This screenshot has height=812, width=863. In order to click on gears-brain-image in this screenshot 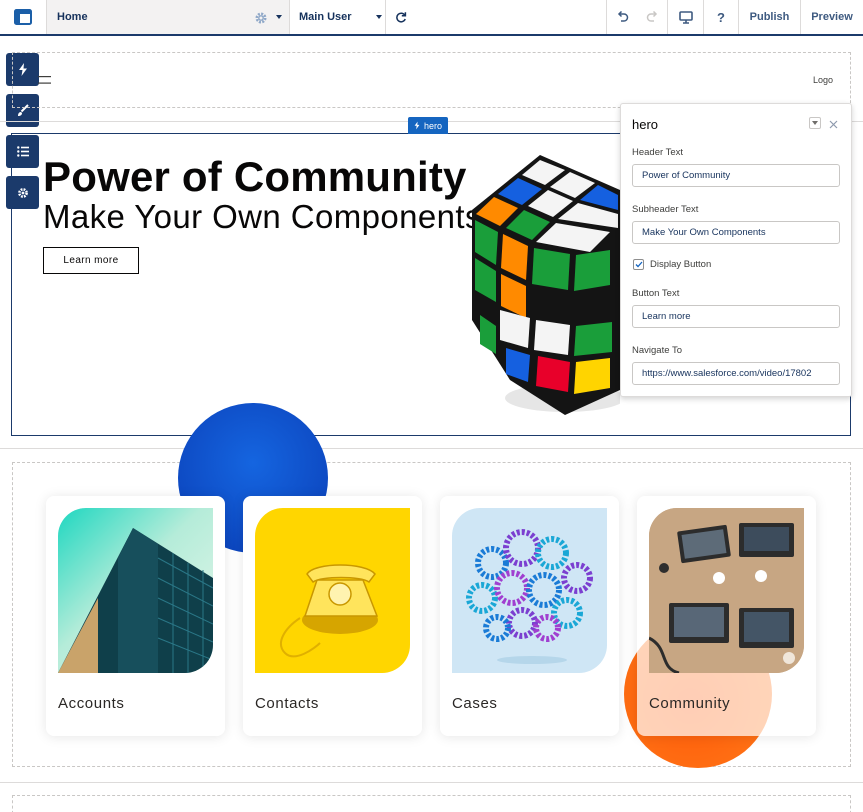, I will do `click(529, 590)`.